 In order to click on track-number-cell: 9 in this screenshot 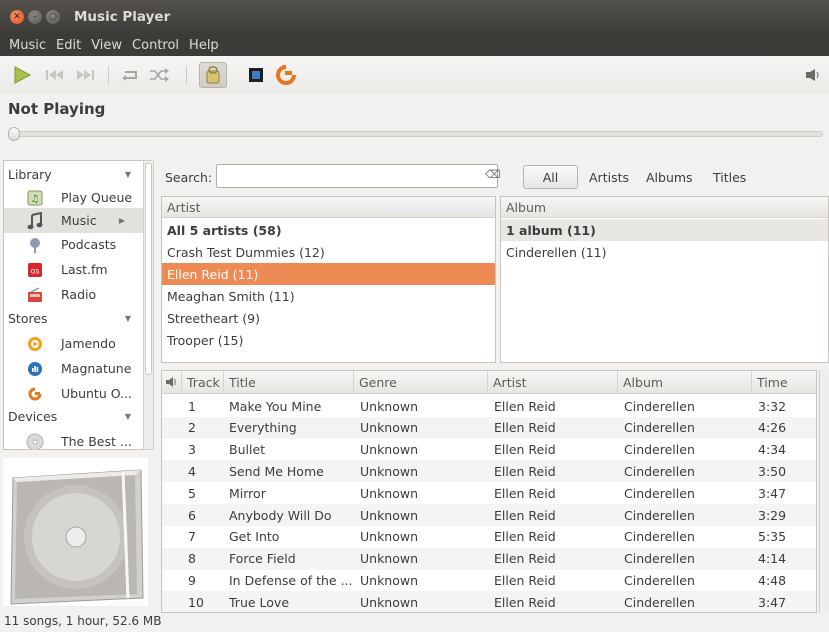, I will do `click(192, 580)`.